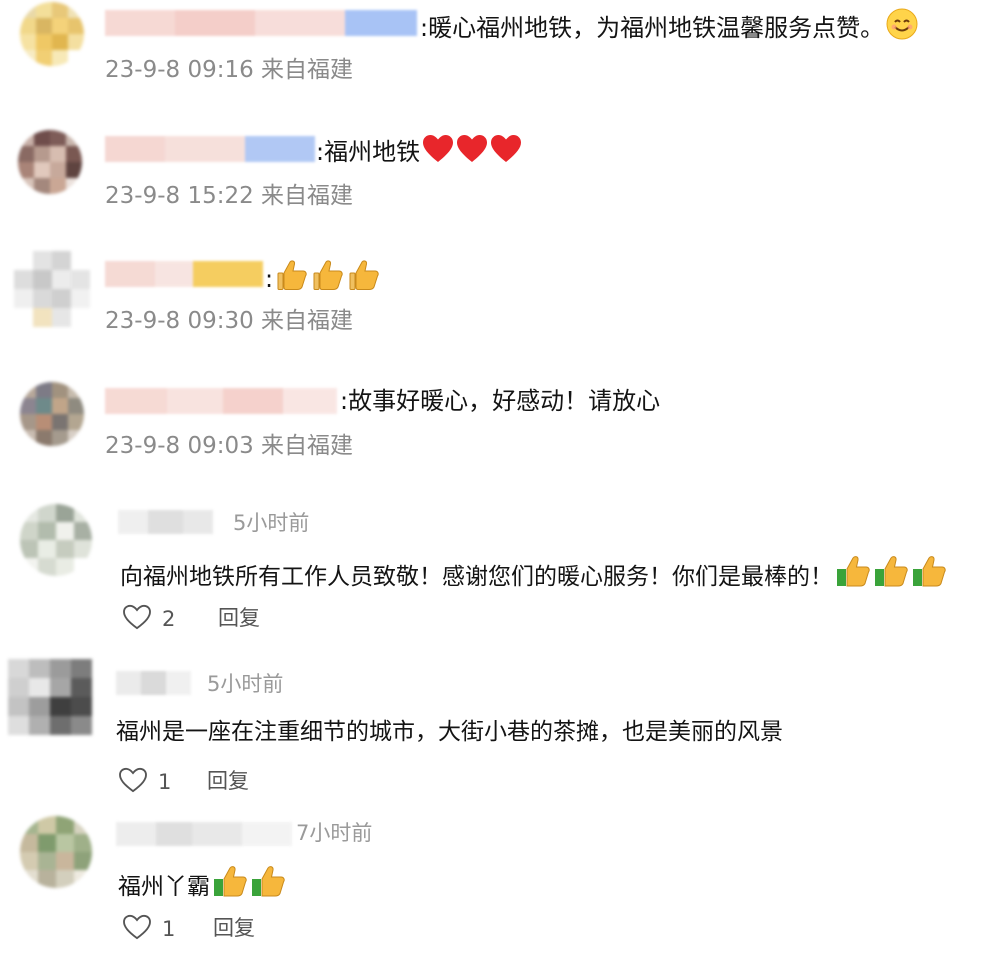 The image size is (1001, 956). I want to click on comment-body: 向福州地铁所有工作人员致敬！感谢您们的暖心服务！你们是最棒的！, so click(476, 577).